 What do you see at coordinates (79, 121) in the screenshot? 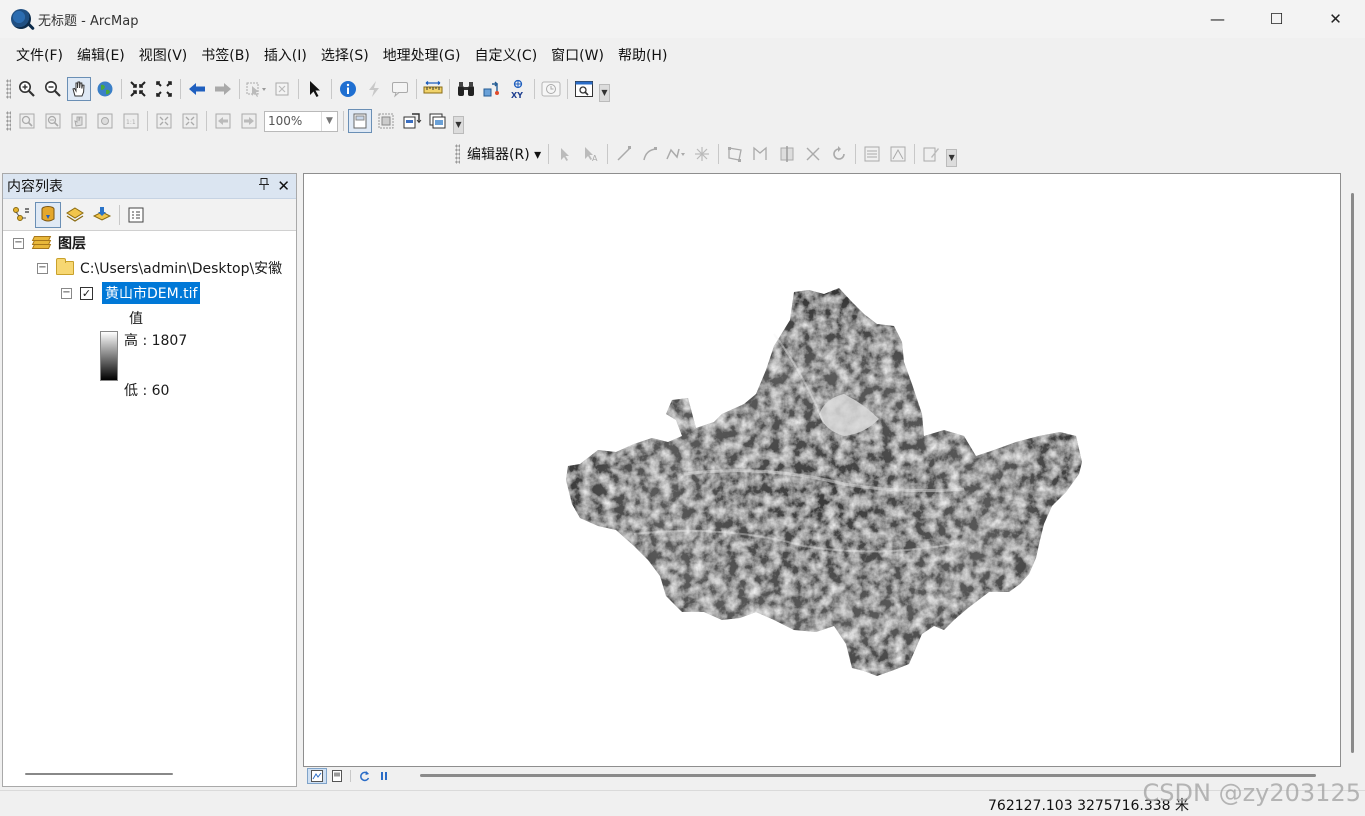
I see `layout-pan-icon` at bounding box center [79, 121].